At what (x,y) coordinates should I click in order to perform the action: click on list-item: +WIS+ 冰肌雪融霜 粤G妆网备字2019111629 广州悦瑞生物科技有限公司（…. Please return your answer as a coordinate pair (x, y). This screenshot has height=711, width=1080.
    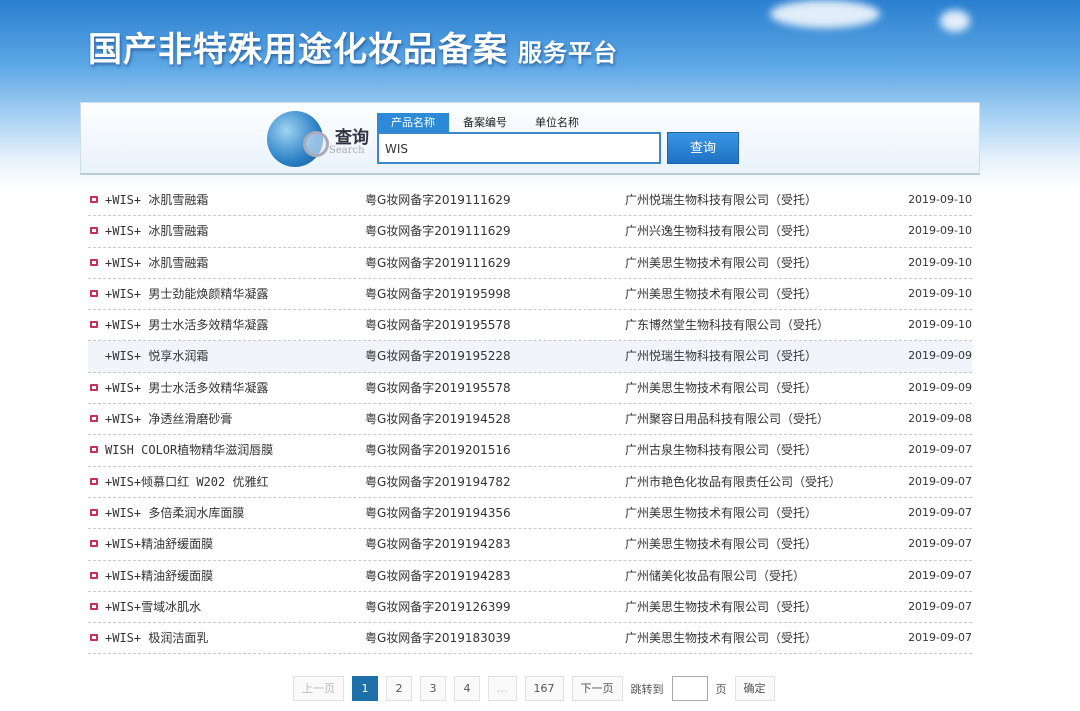
    Looking at the image, I should click on (530, 201).